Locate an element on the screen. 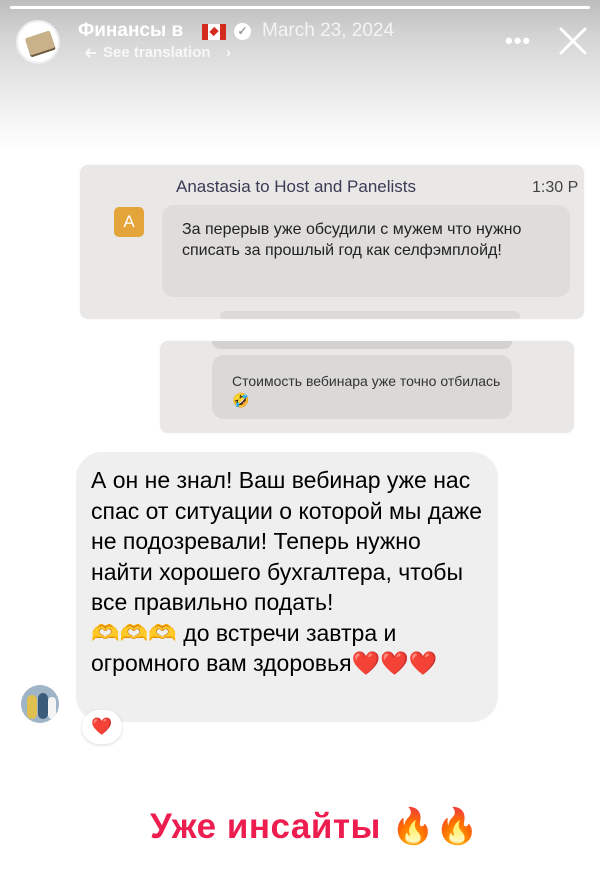 The width and height of the screenshot is (600, 889). story-date: March 23, 2024 is located at coordinates (328, 30).